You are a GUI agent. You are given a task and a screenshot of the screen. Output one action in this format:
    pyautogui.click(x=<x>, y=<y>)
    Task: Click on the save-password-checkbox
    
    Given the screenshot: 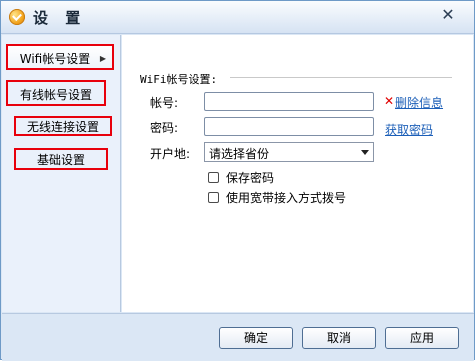 What is the action you would take?
    pyautogui.click(x=213, y=177)
    